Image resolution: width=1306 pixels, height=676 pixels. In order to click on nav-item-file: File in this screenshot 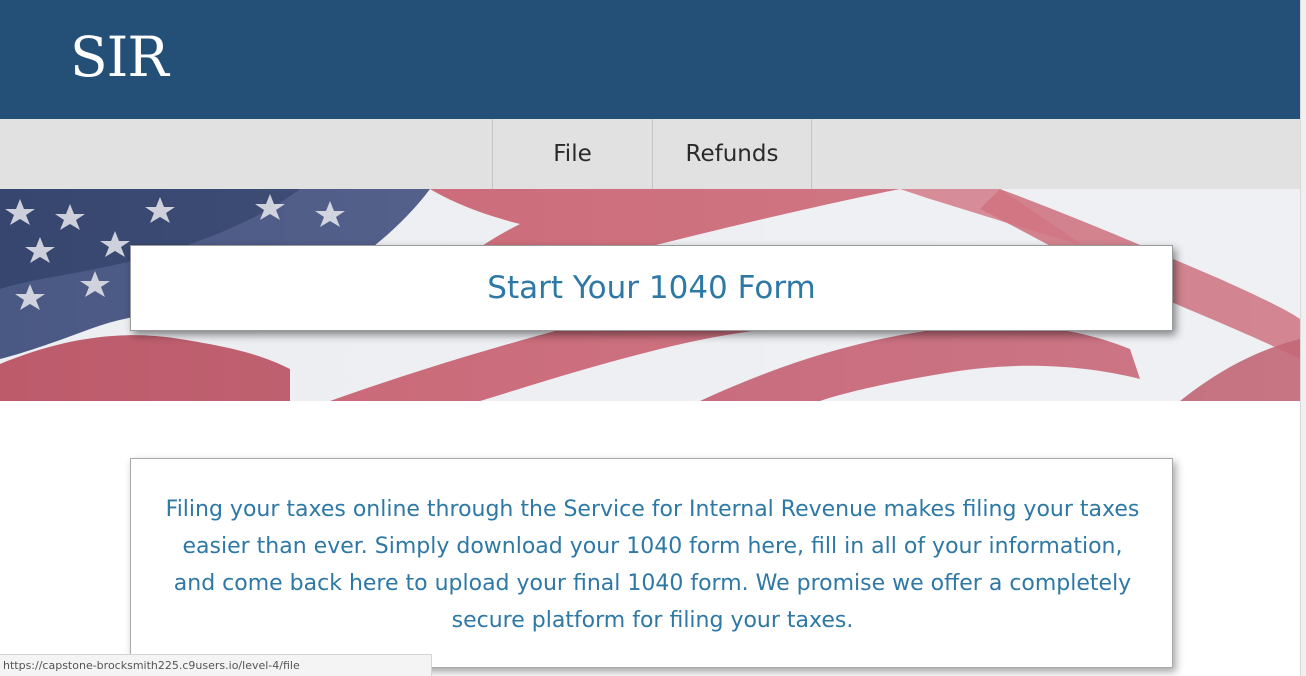, I will do `click(572, 154)`.